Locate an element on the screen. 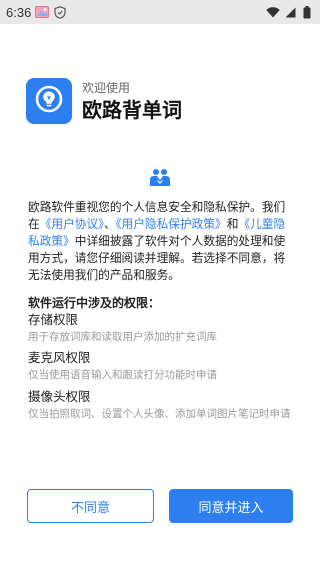 Image resolution: width=320 pixels, height=568 pixels. status-bar: 6:36 is located at coordinates (160, 12).